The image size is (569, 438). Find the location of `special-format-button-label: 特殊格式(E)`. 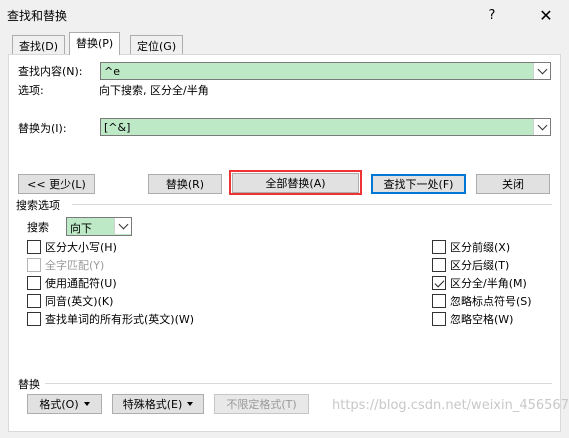

special-format-button-label: 特殊格式(E) is located at coordinates (152, 404).